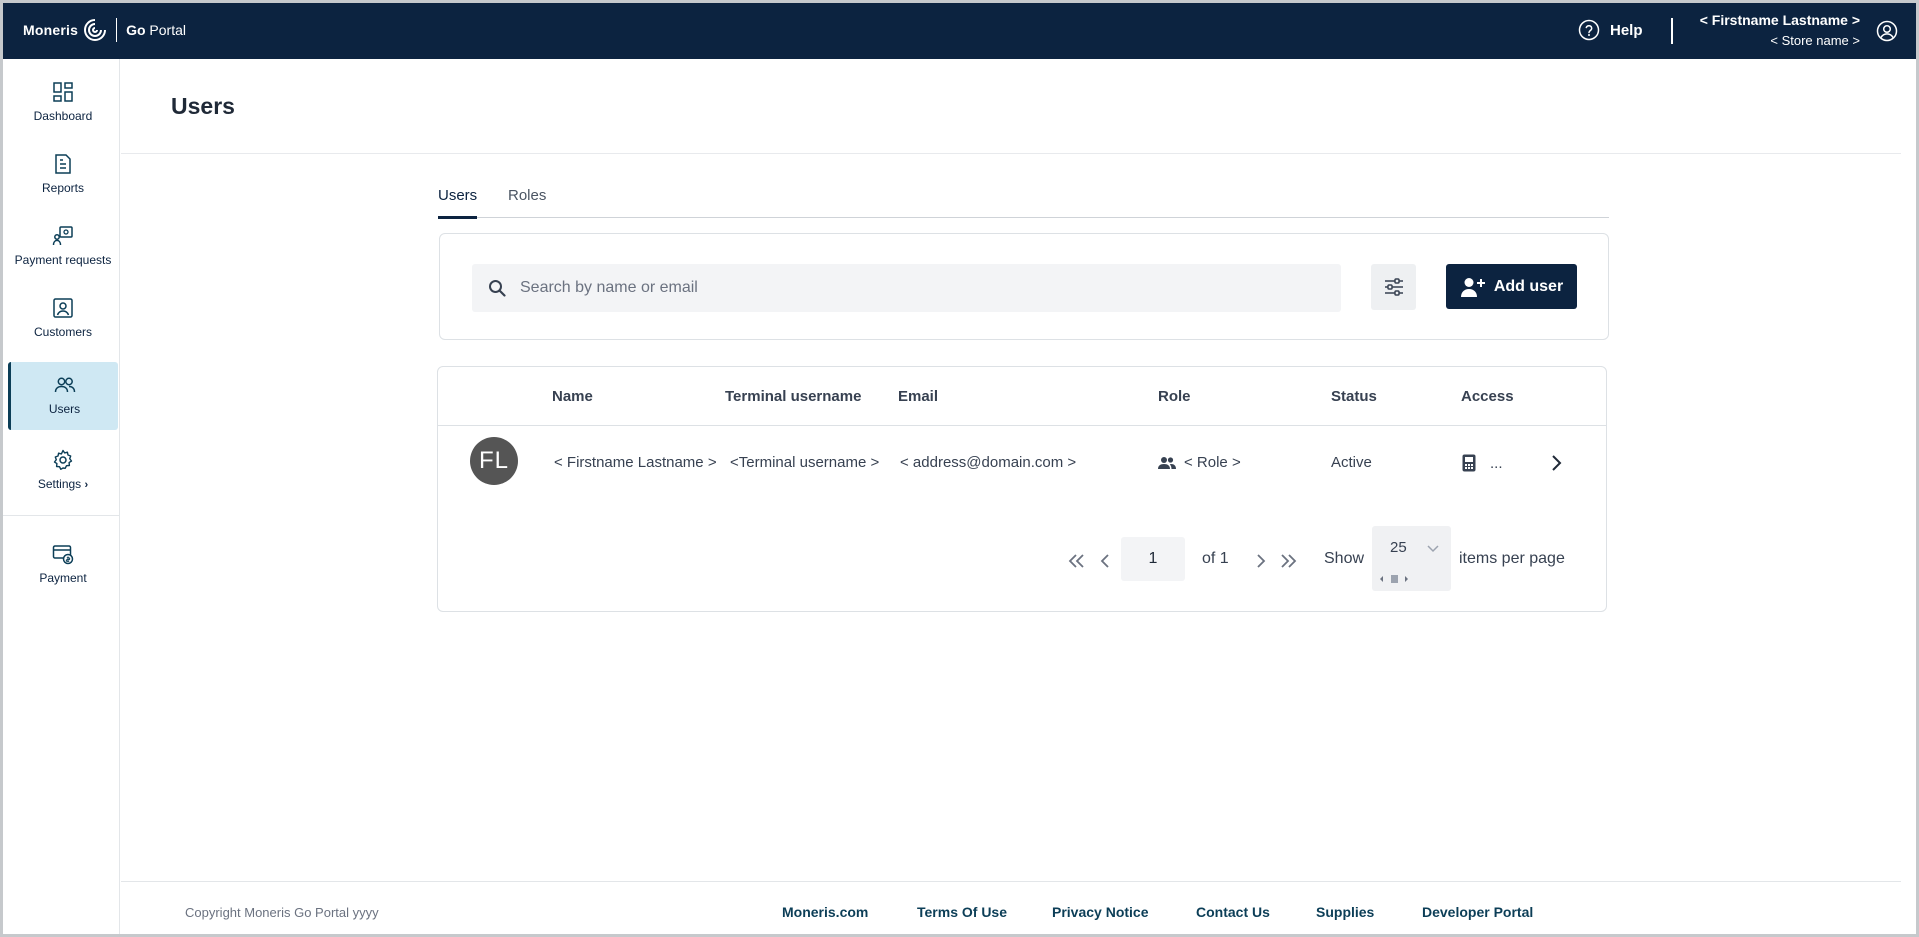  Describe the element at coordinates (793, 396) in the screenshot. I see `column-header-terminal-username: Terminal username` at that location.